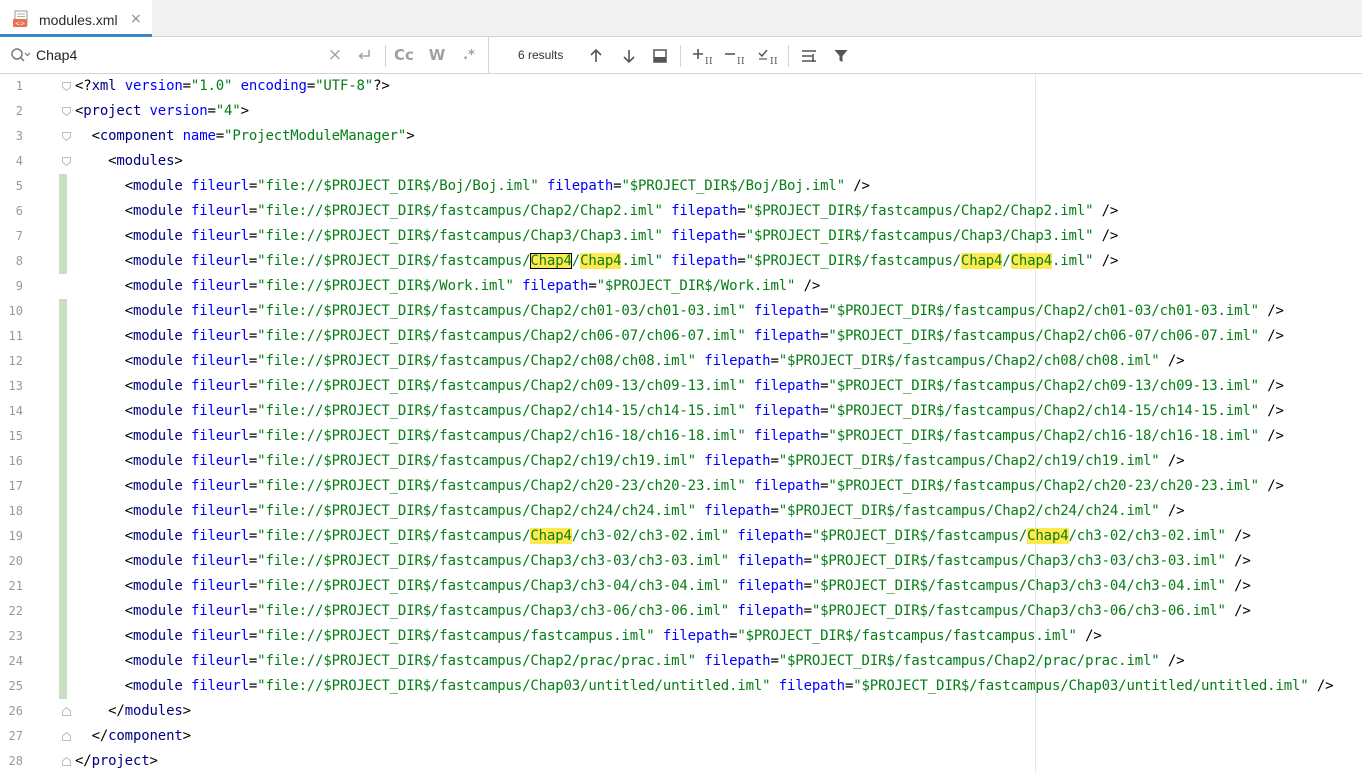  I want to click on attr-name: encoding, so click(273, 86).